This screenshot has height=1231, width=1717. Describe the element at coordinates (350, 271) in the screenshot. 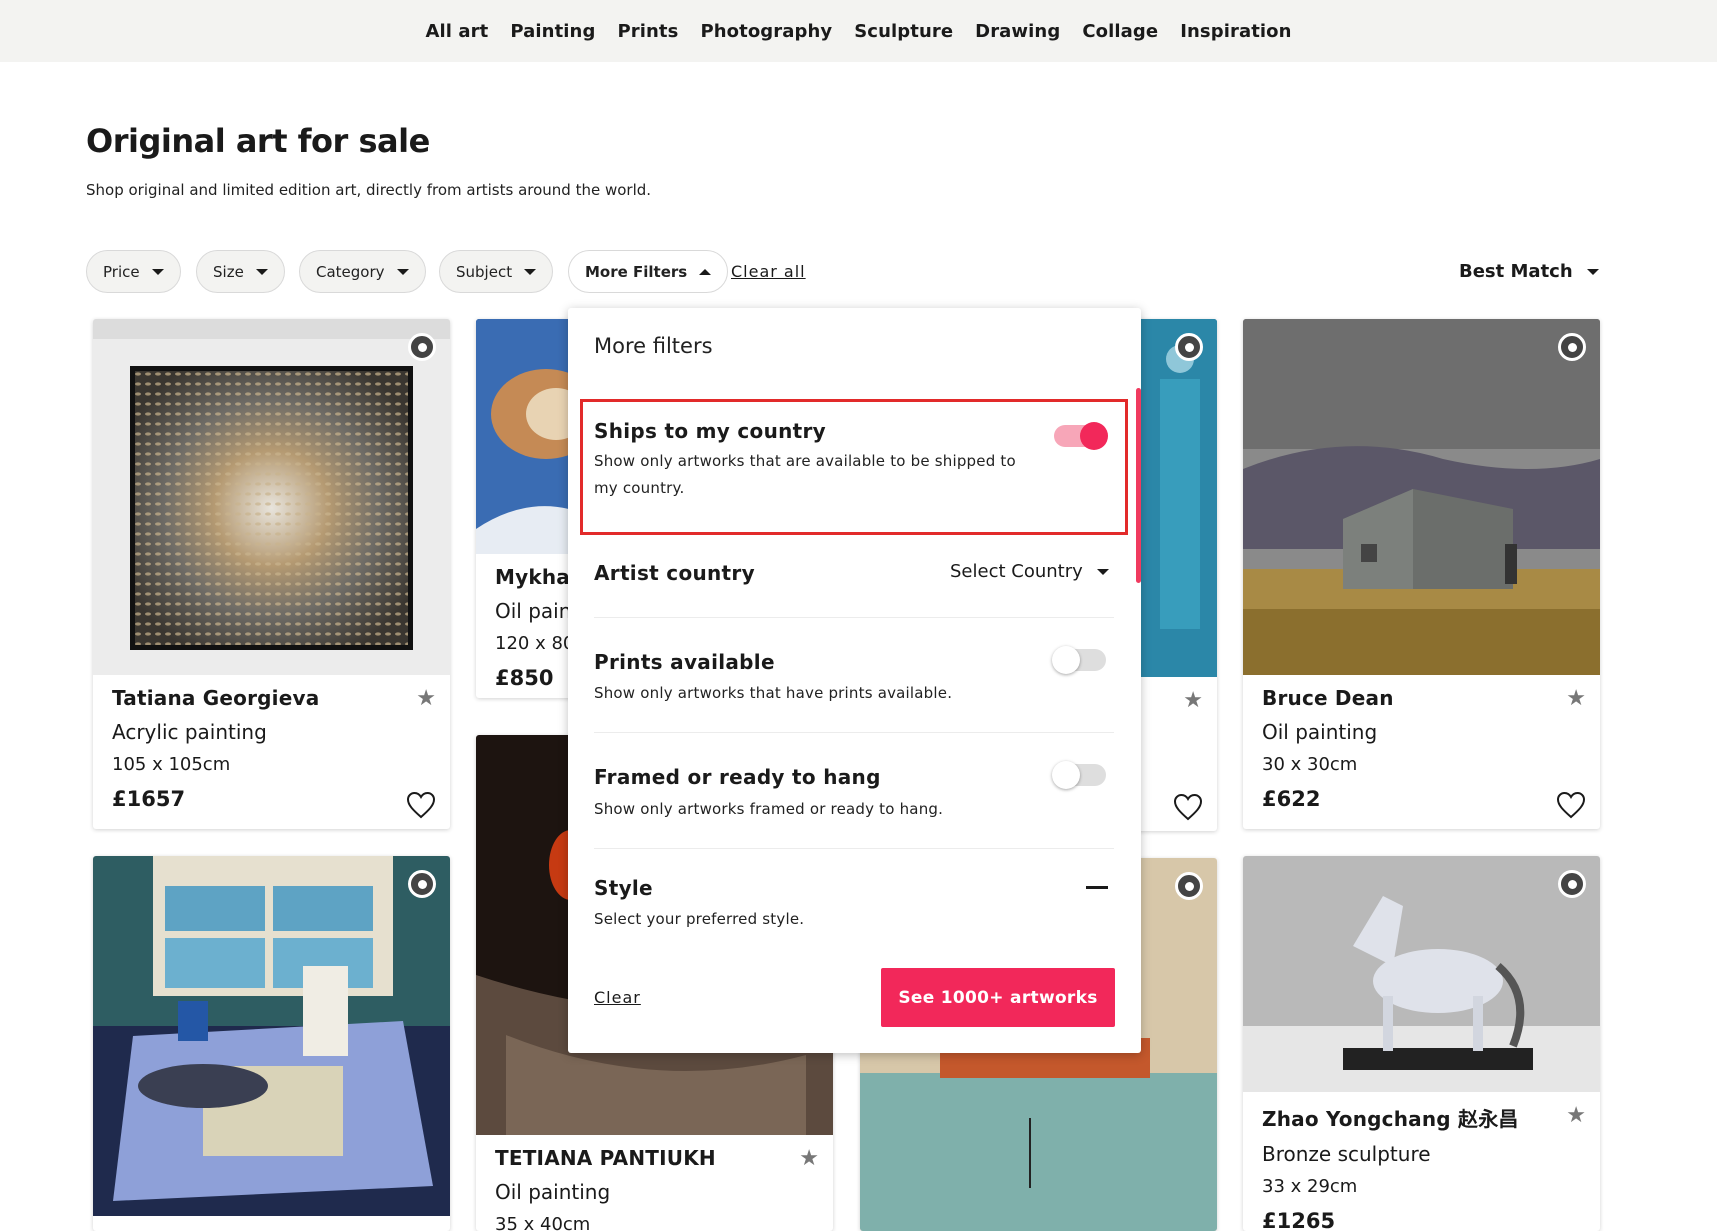

I see `category-filter-label: Category` at that location.